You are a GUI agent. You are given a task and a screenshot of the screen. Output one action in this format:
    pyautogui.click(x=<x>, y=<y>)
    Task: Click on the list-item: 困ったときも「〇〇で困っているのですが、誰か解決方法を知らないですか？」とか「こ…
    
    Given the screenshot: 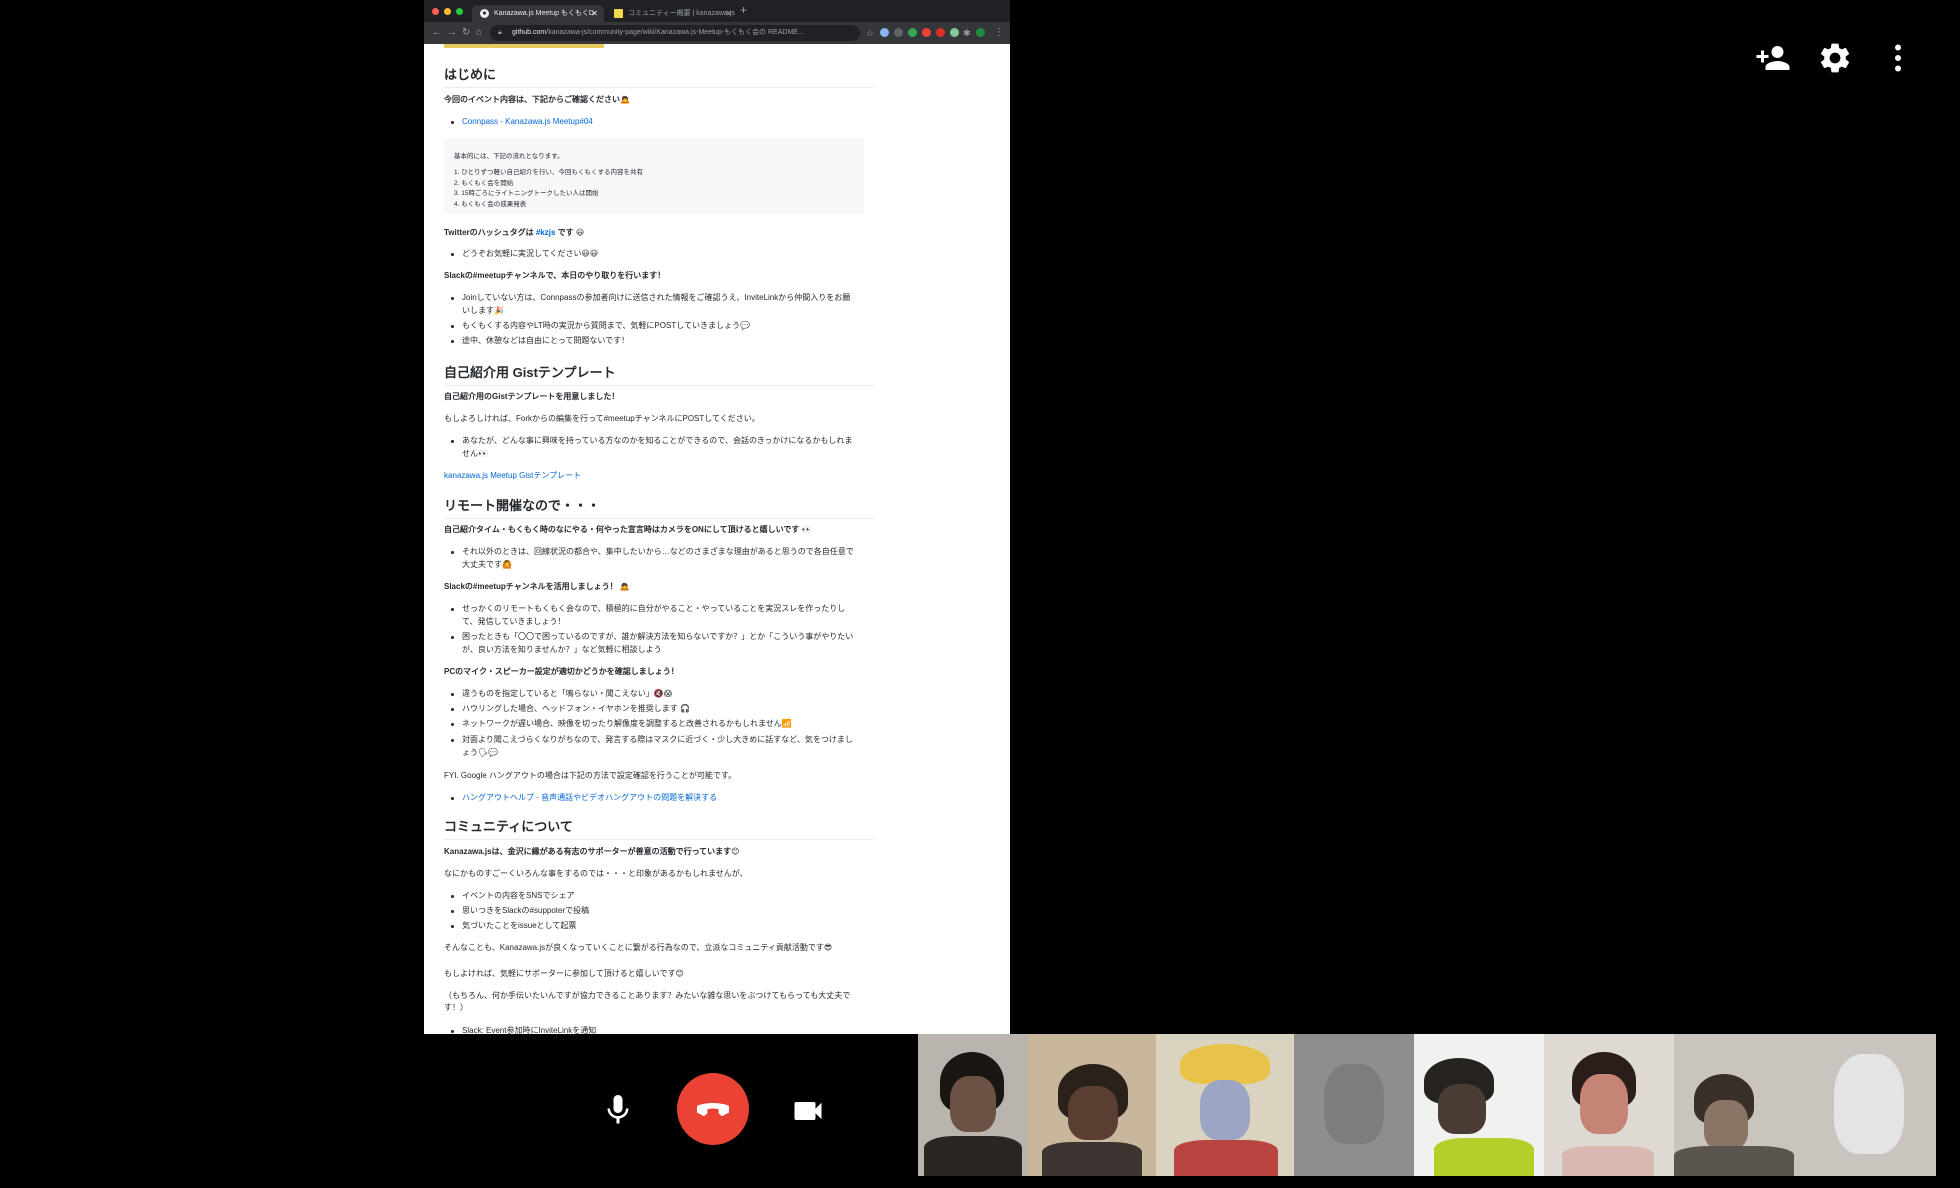 What is the action you would take?
    pyautogui.click(x=652, y=643)
    